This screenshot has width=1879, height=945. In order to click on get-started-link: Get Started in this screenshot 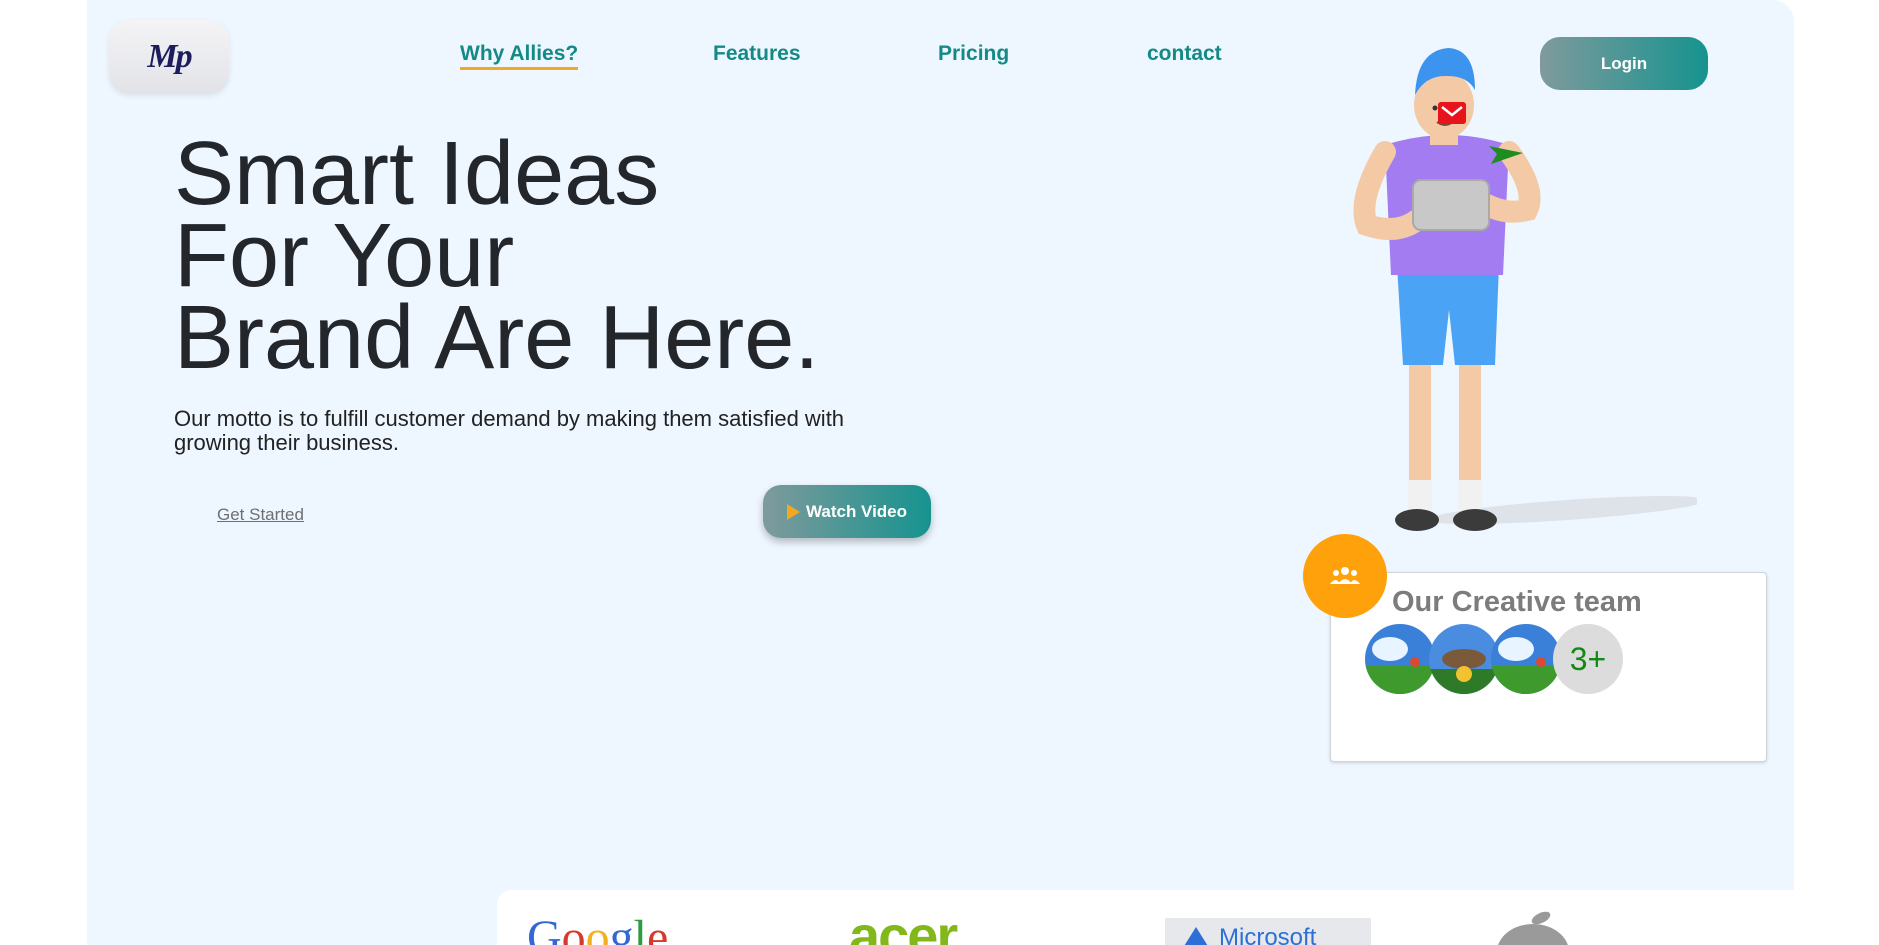, I will do `click(260, 515)`.